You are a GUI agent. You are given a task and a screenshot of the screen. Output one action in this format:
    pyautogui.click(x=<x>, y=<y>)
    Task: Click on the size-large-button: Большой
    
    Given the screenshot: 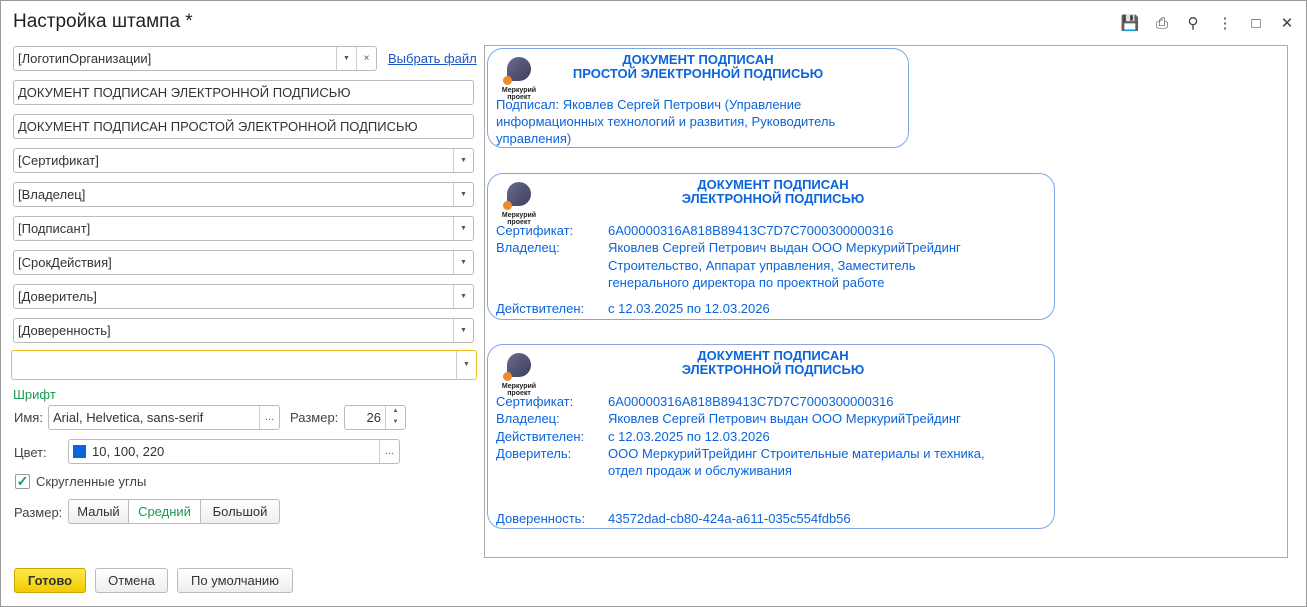 What is the action you would take?
    pyautogui.click(x=240, y=511)
    